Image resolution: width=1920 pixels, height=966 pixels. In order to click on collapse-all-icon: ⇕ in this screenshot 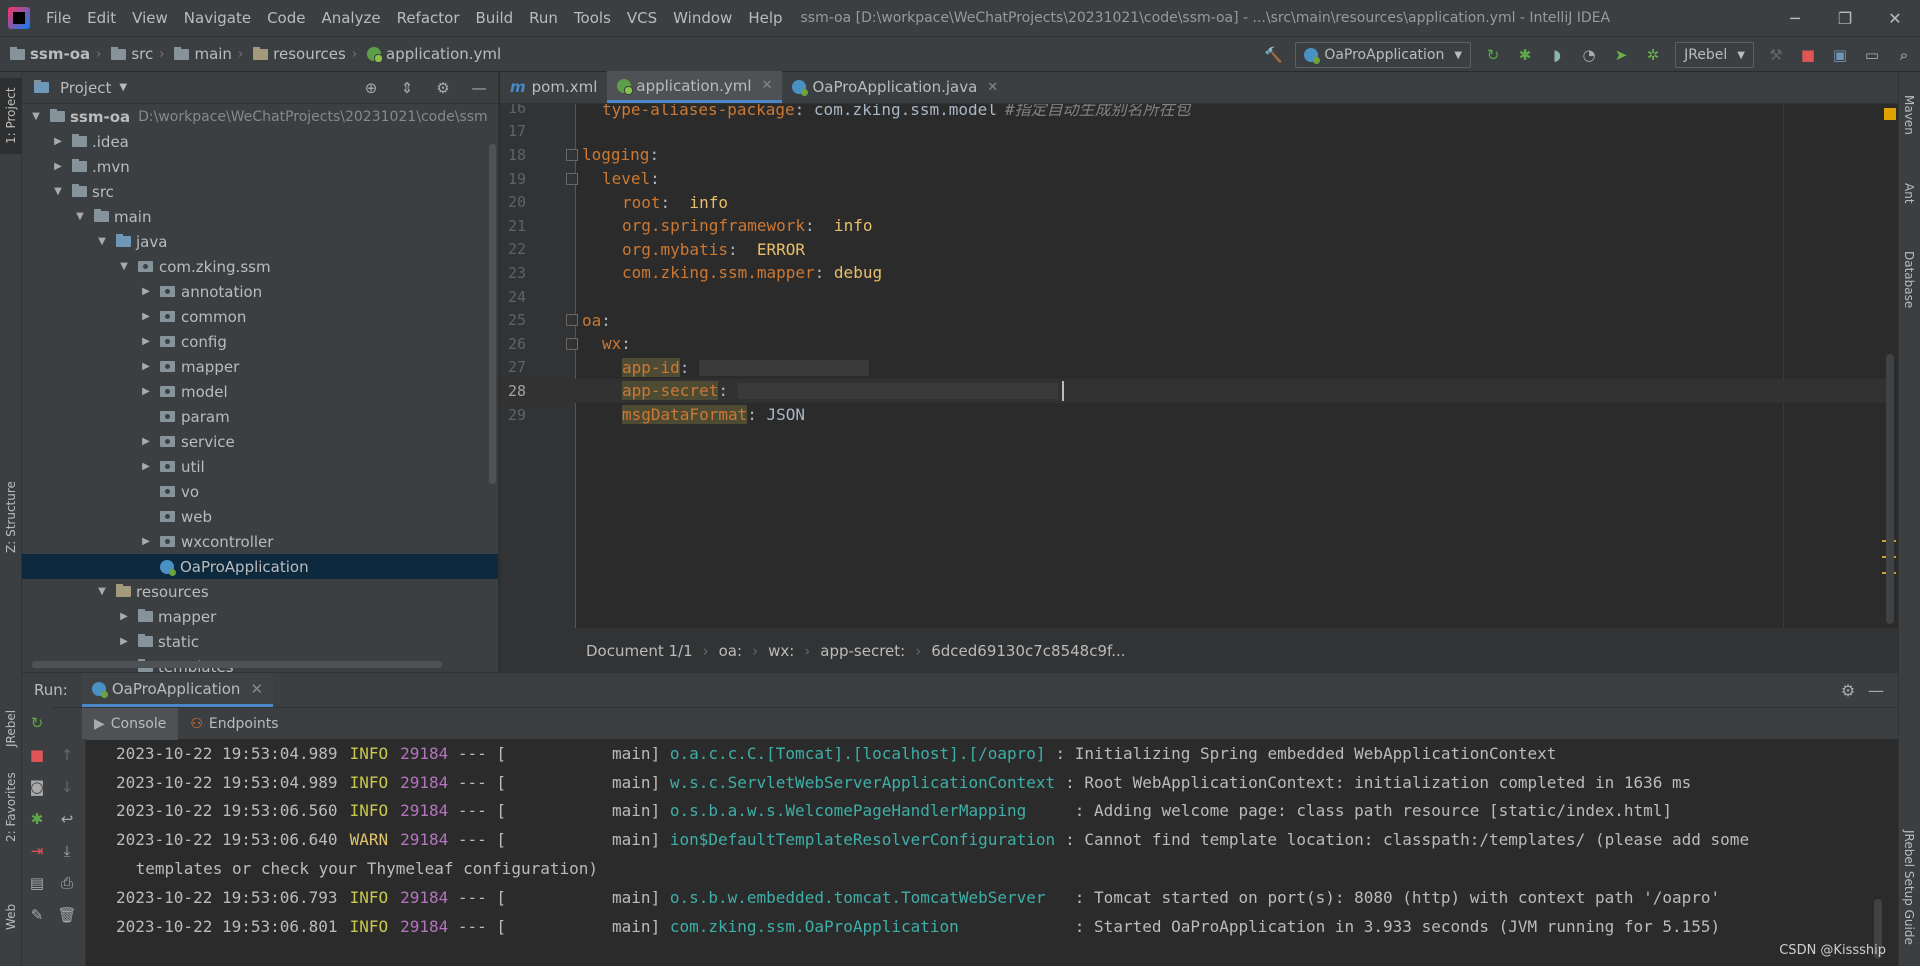, I will do `click(407, 88)`.